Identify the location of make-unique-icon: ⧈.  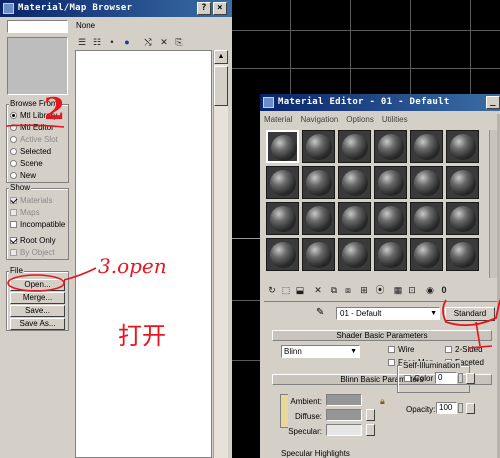
(348, 290).